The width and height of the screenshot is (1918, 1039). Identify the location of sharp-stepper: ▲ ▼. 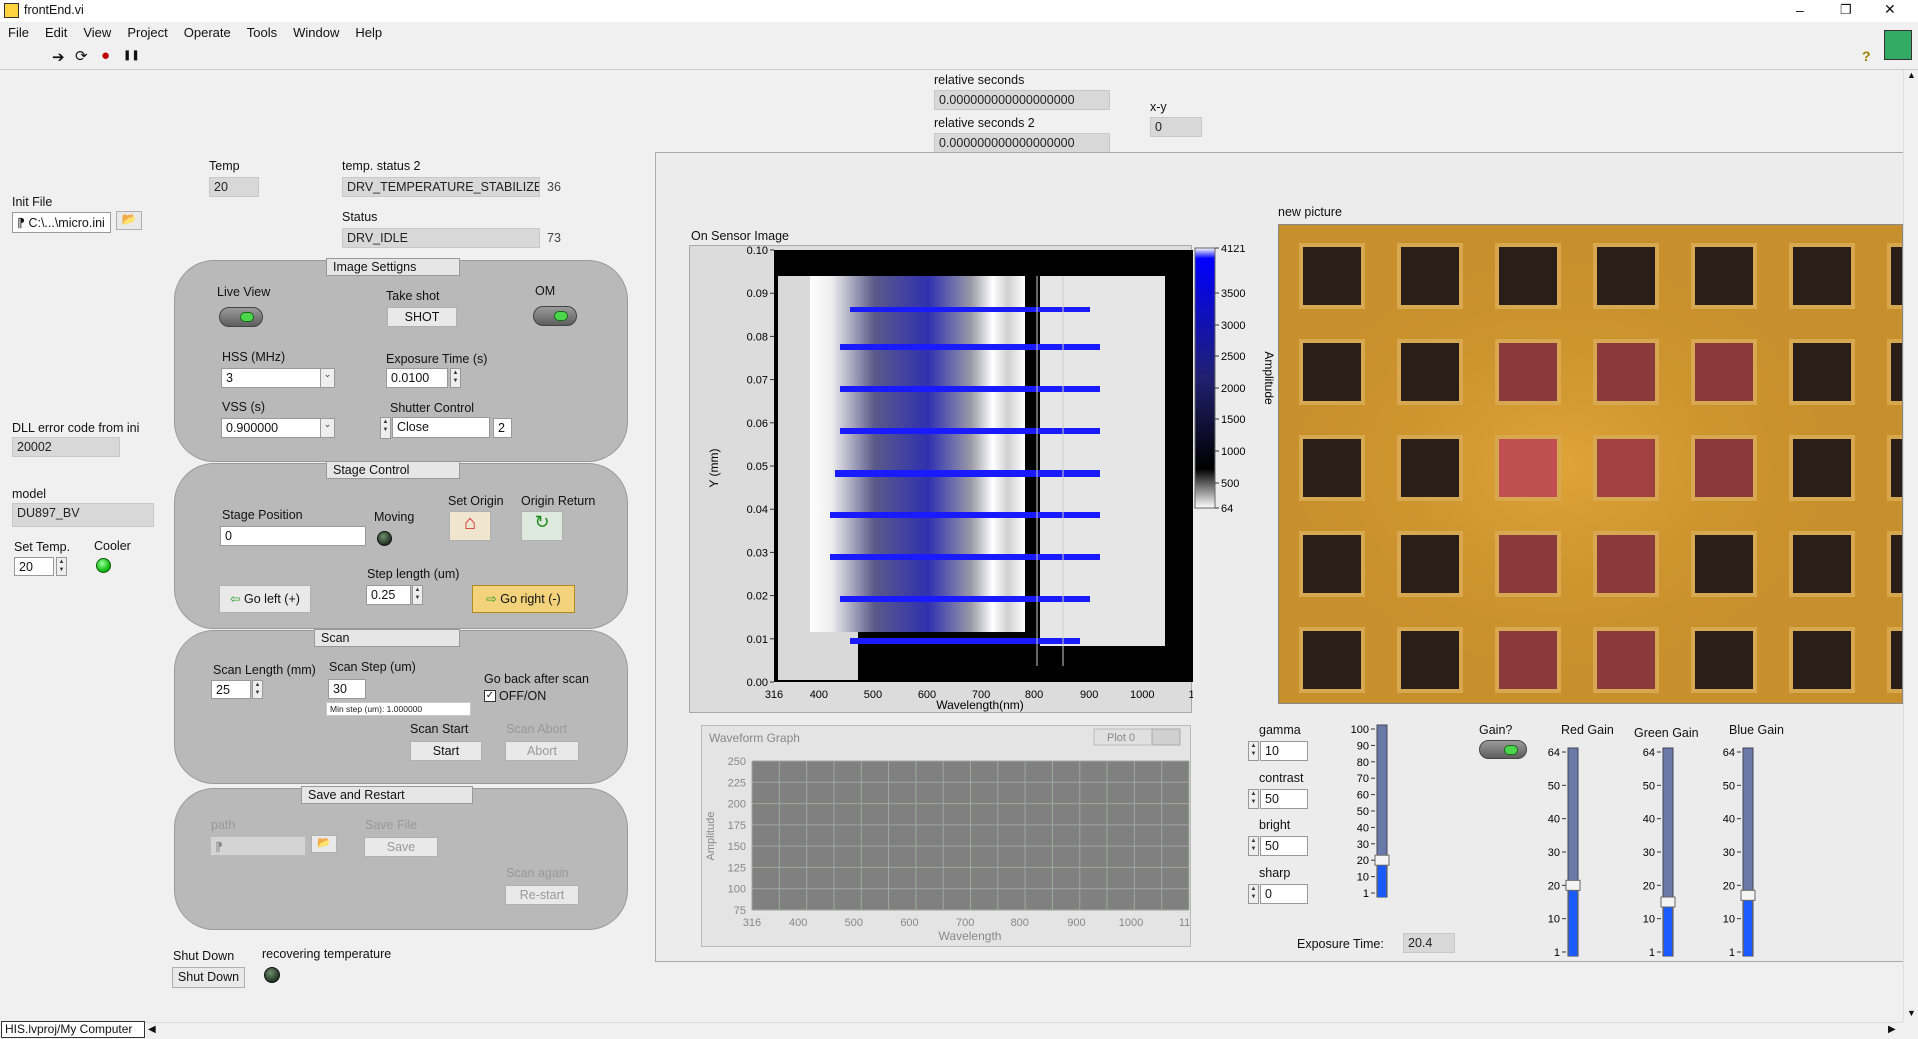
(1253, 894).